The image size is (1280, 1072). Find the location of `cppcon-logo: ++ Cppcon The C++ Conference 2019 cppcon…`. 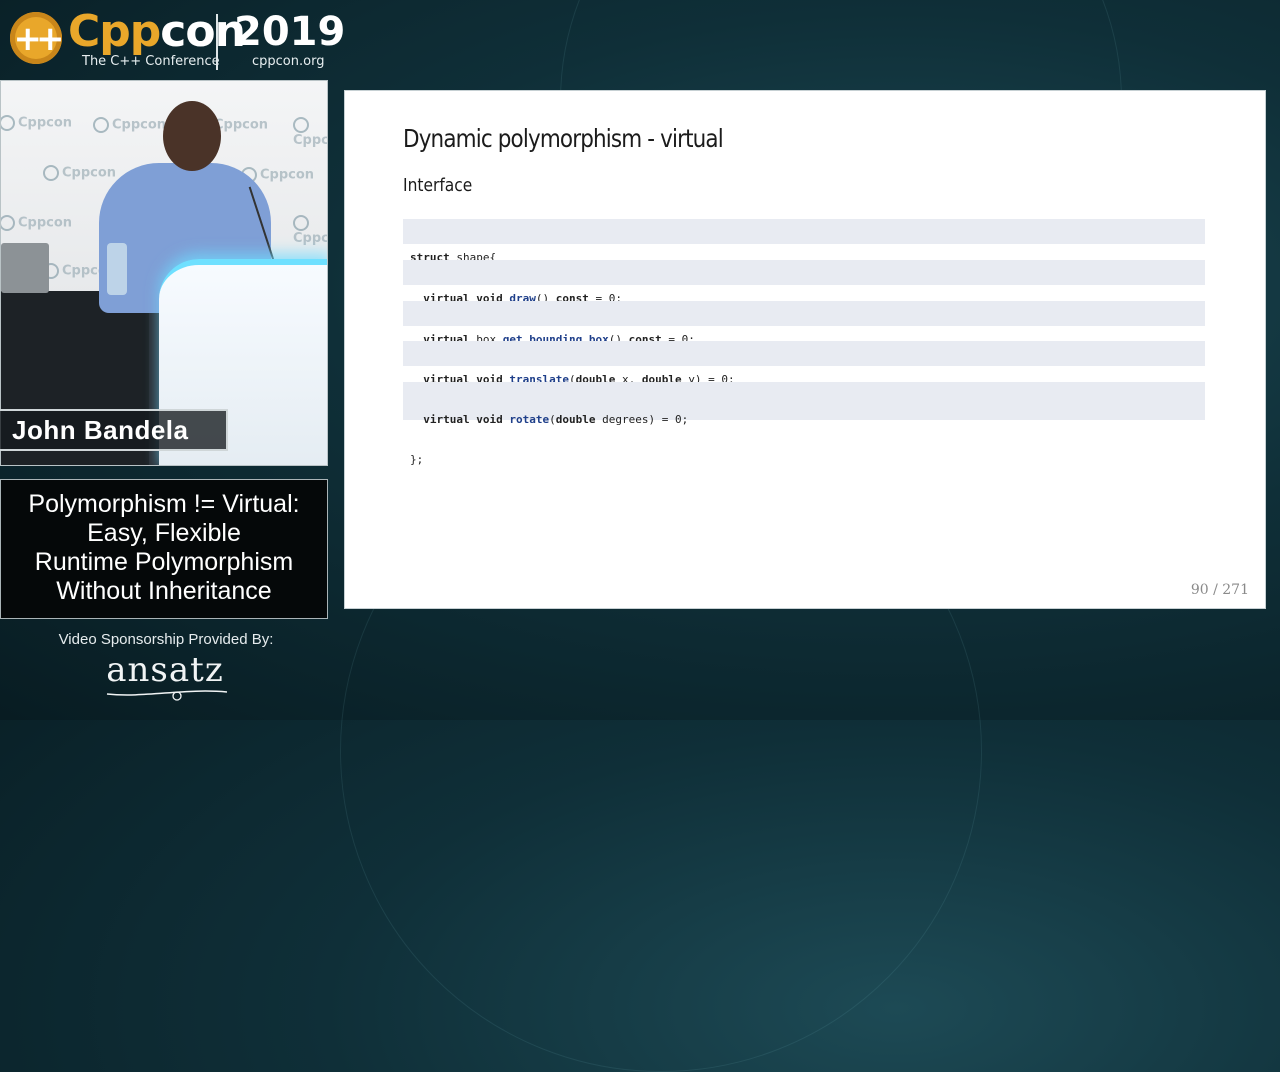

cppcon-logo: ++ Cppcon The C++ Conference 2019 cppcon… is located at coordinates (176, 40).